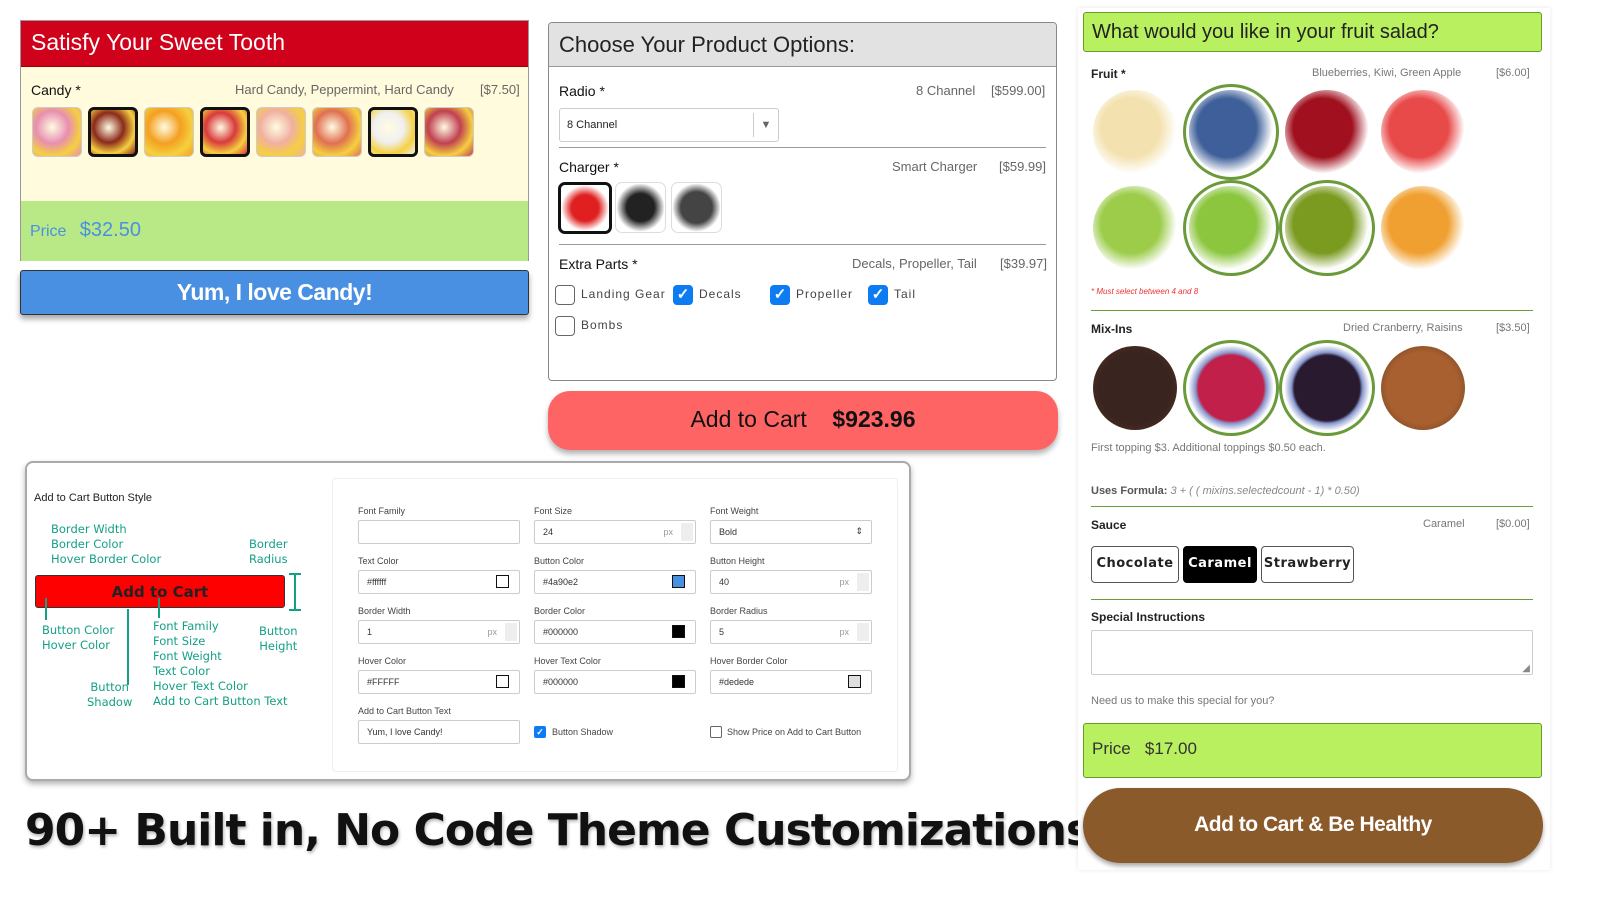 This screenshot has width=1600, height=900. What do you see at coordinates (78, 637) in the screenshot?
I see `annotation-color: Button Color Hover Color` at bounding box center [78, 637].